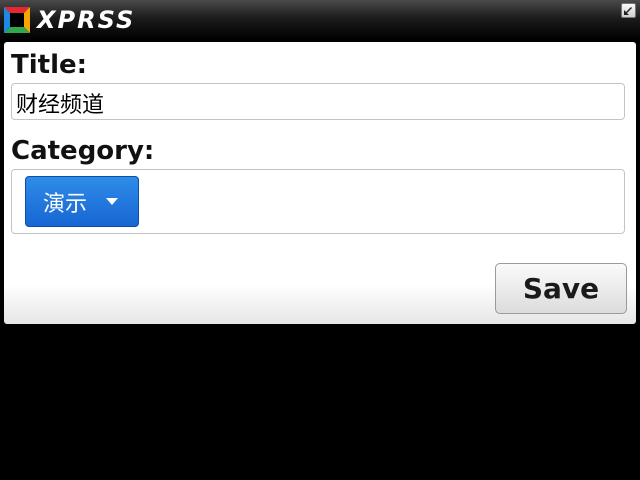  I want to click on title-input, so click(318, 101).